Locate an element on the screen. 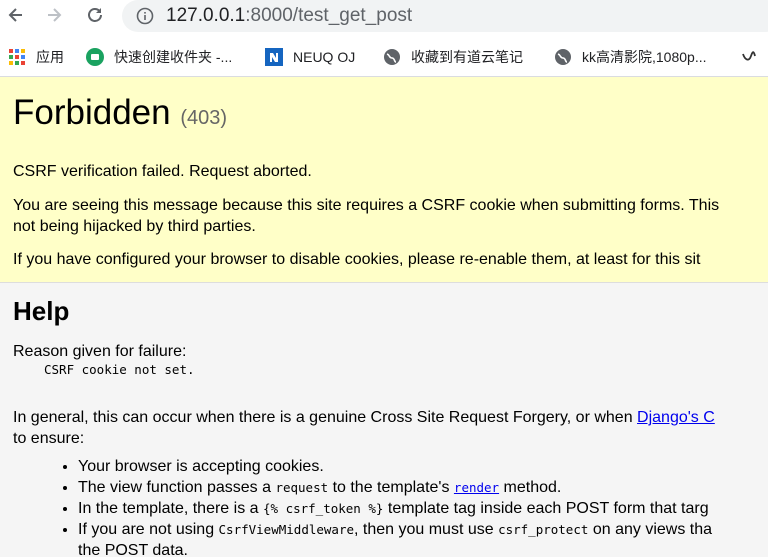 Image resolution: width=768 pixels, height=557 pixels. item-text: If you are not using is located at coordinates (148, 529).